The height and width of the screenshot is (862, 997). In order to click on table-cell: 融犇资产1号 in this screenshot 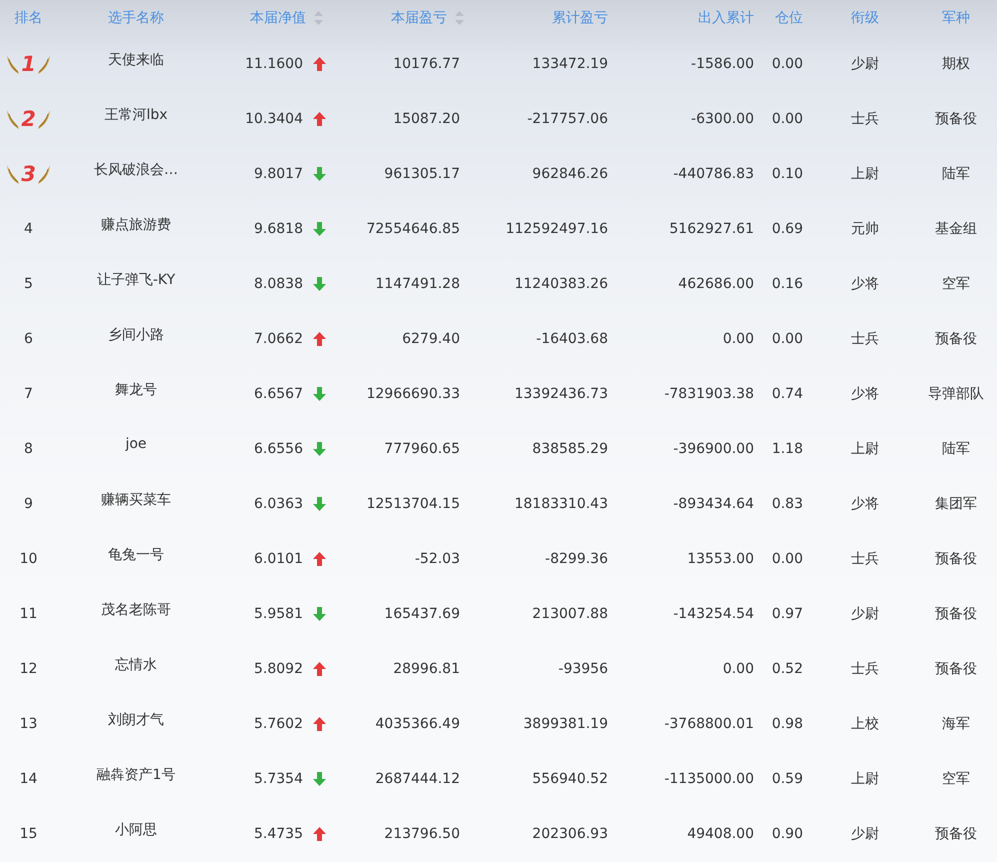, I will do `click(136, 775)`.